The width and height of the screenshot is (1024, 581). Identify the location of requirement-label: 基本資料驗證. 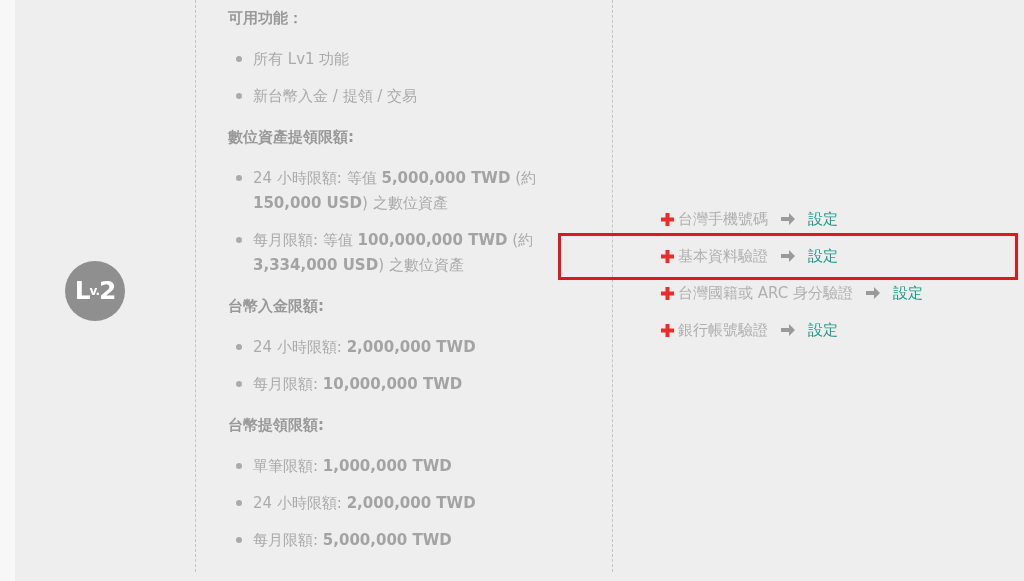
(723, 256).